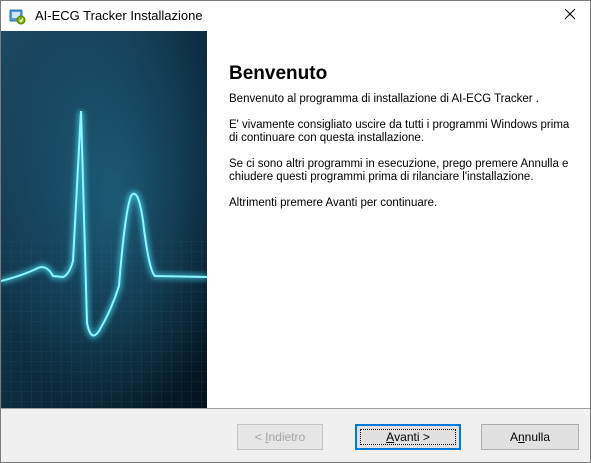 Image resolution: width=591 pixels, height=463 pixels. I want to click on cancel-button-label: nulla, so click(537, 437).